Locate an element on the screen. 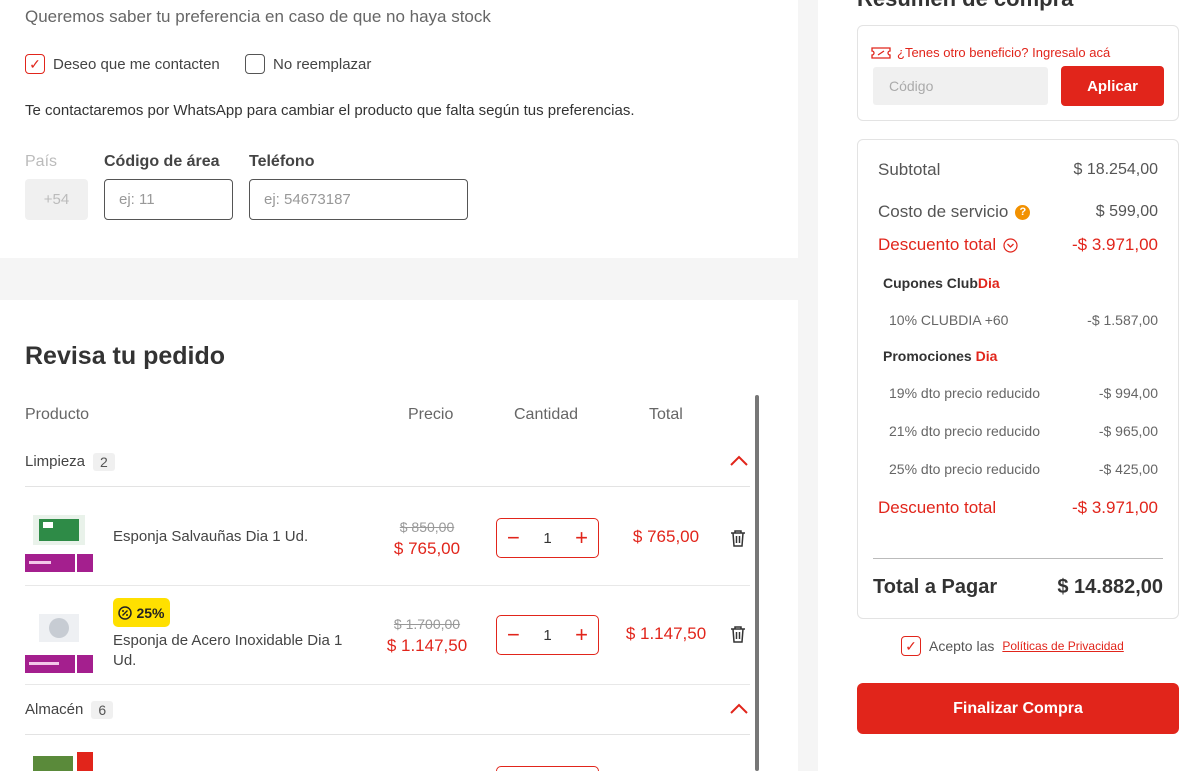 This screenshot has height=771, width=1200. no-replace-option: No reemplazar is located at coordinates (308, 64).